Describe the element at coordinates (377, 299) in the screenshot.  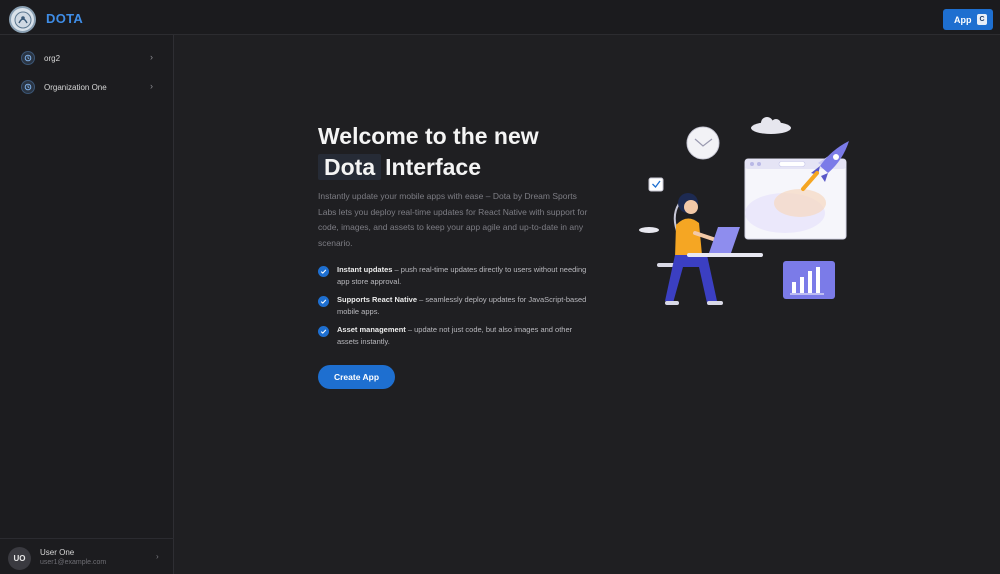
I see `feature-title: Supports React Native` at that location.